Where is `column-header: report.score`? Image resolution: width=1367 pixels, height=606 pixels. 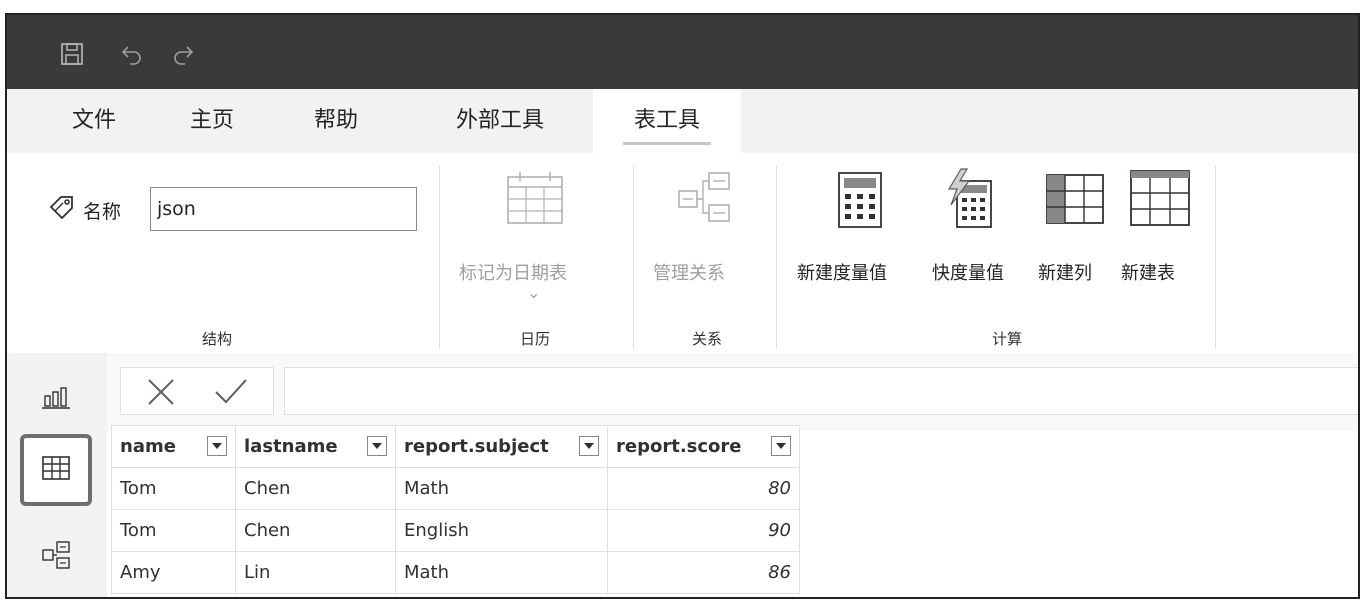 column-header: report.score is located at coordinates (703, 446).